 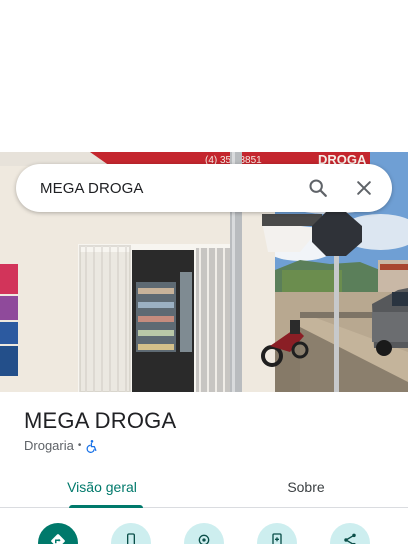 I want to click on directions-icon, so click(x=58, y=538).